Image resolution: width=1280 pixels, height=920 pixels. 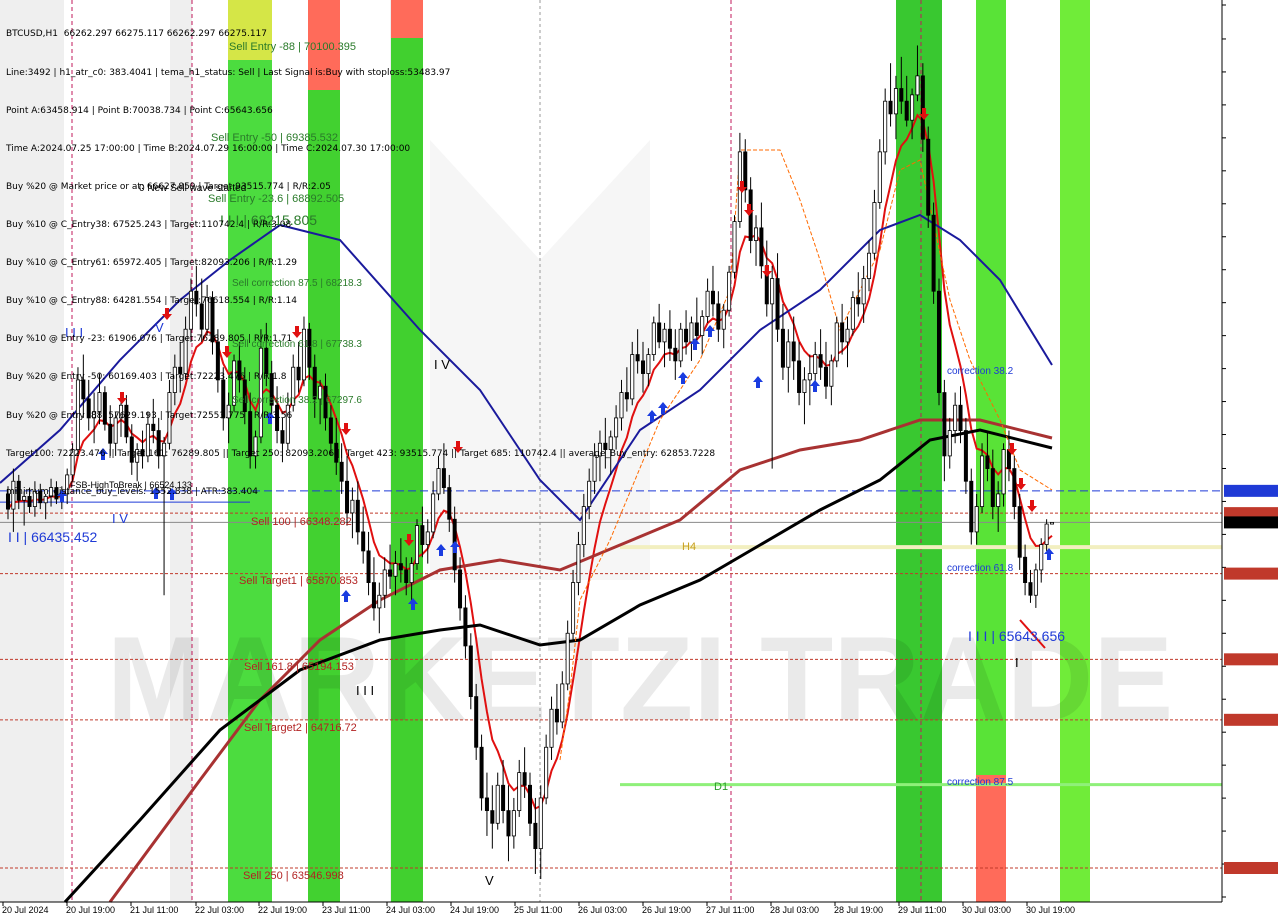 I want to click on x-tick-label: 30 Jul 19:00, so click(x=1050, y=910).